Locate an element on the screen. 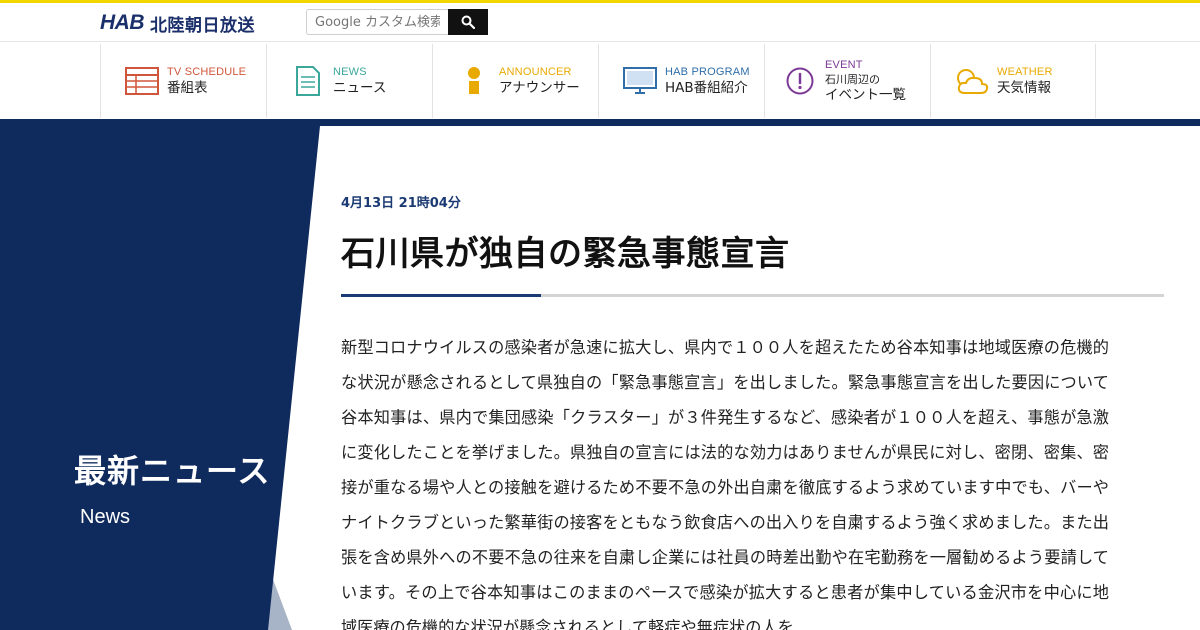 Image resolution: width=1200 pixels, height=630 pixels. nav-label-jp: アナウンサー is located at coordinates (539, 87).